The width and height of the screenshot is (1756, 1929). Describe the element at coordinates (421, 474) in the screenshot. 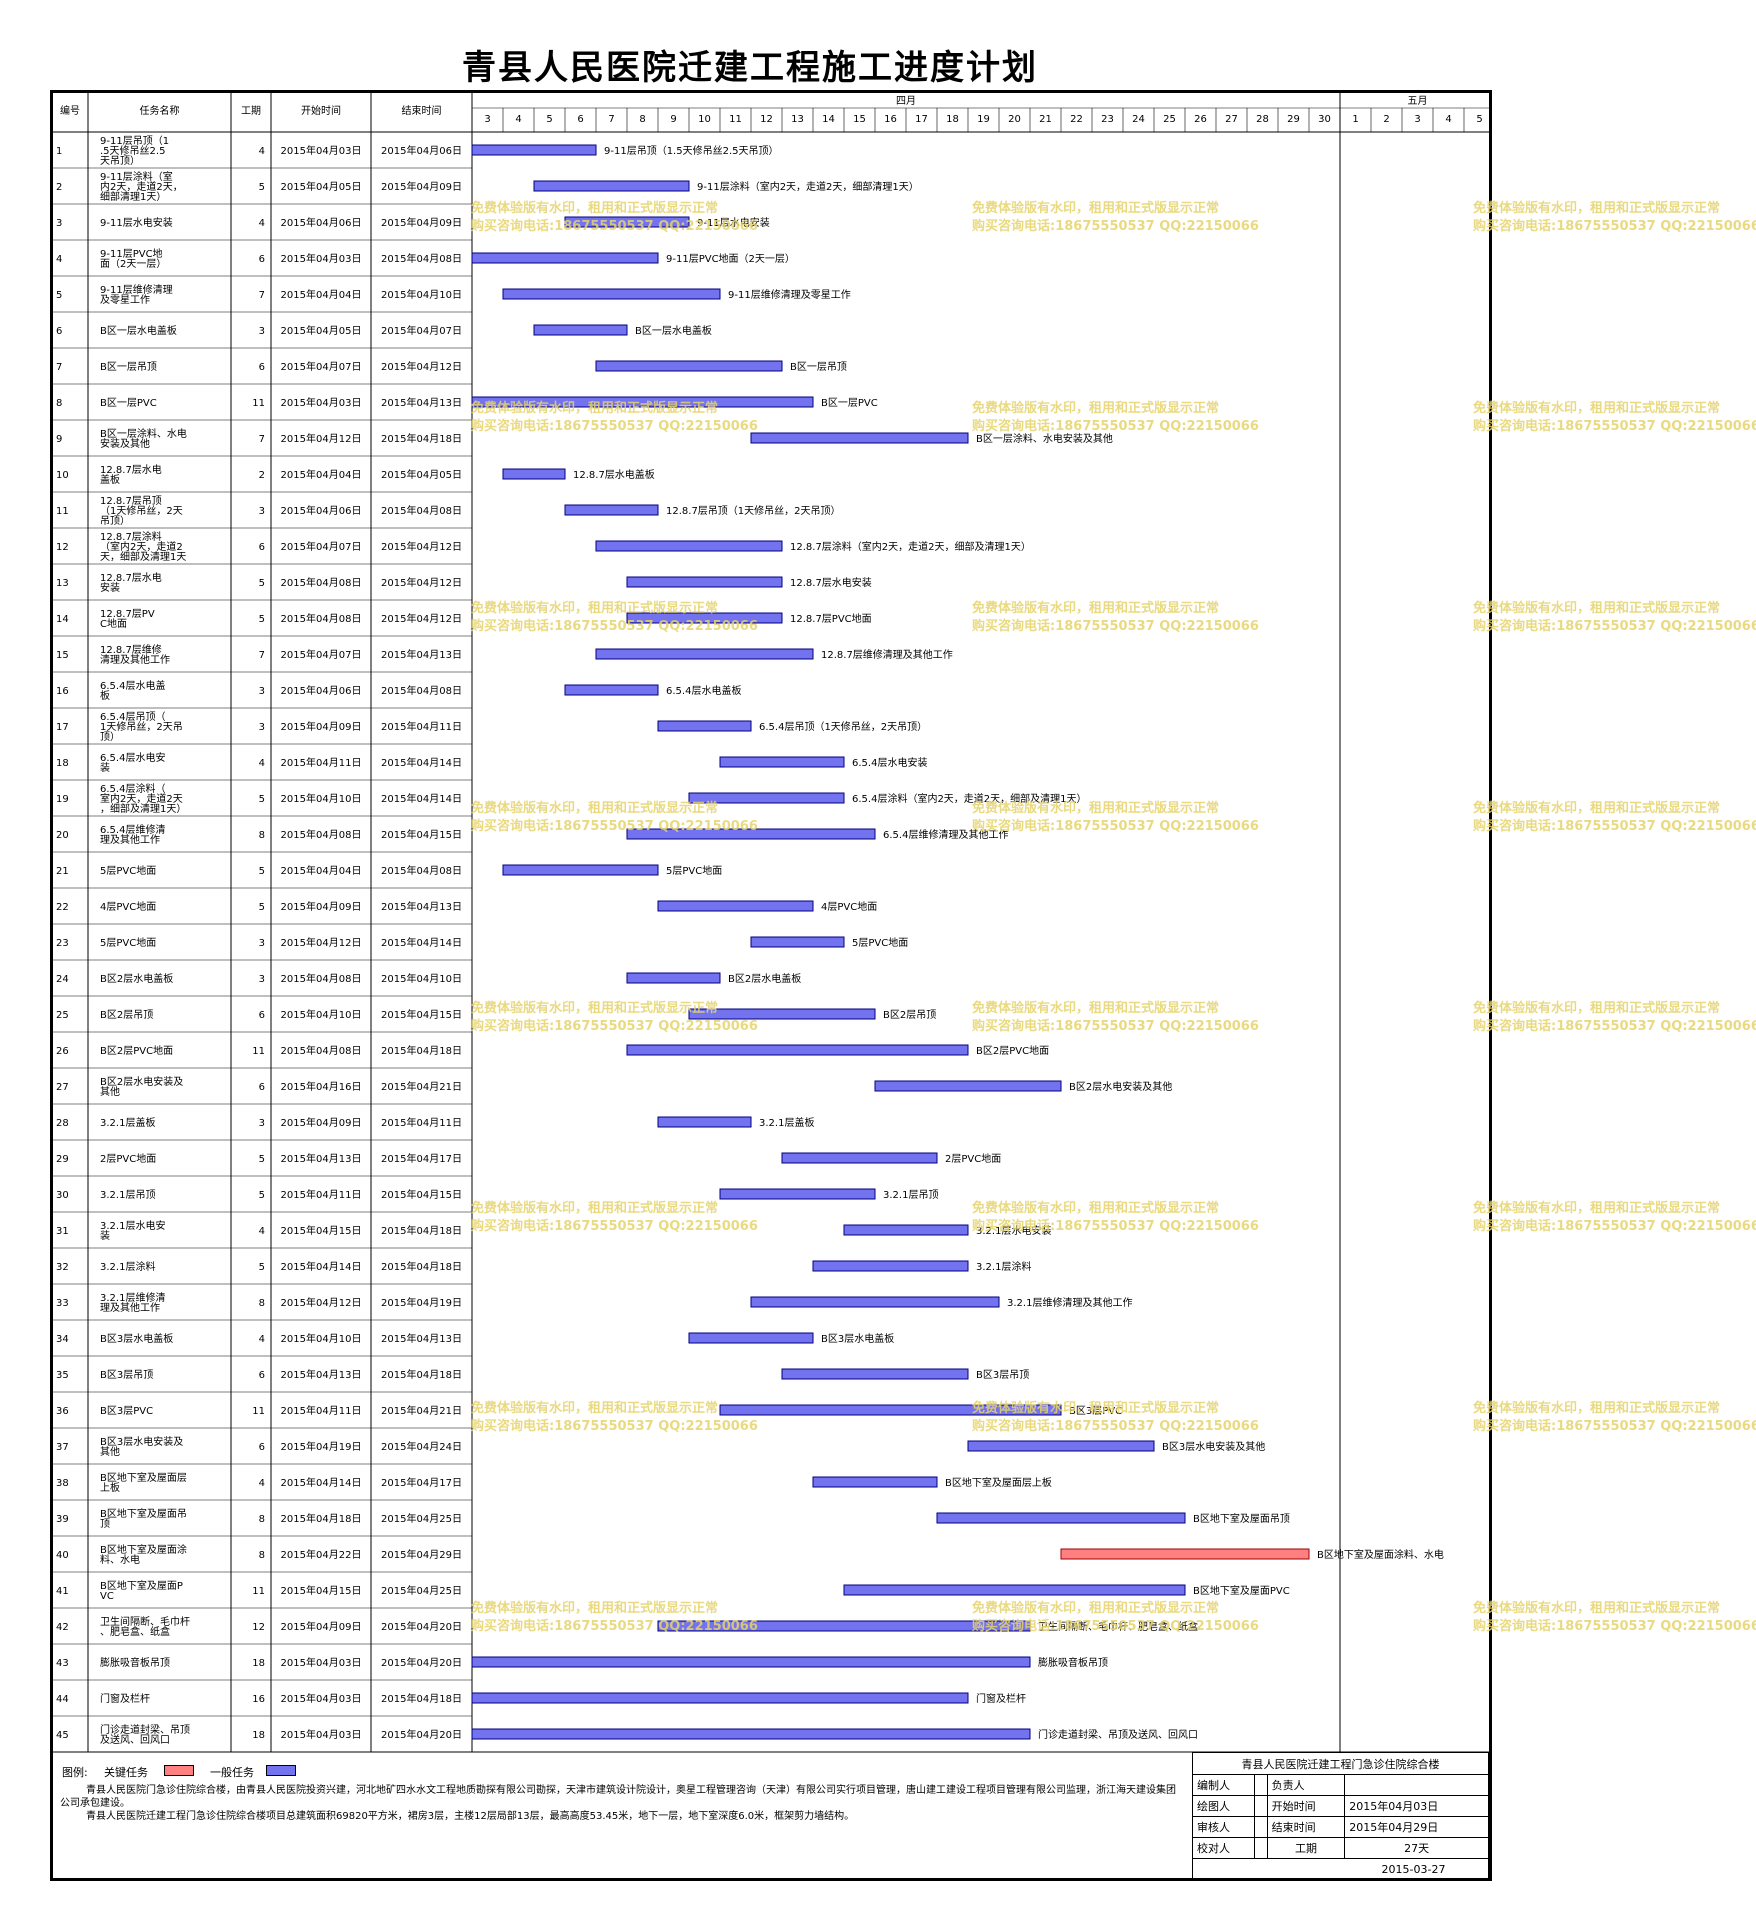

I see `task-end: 2015年04月05日` at that location.